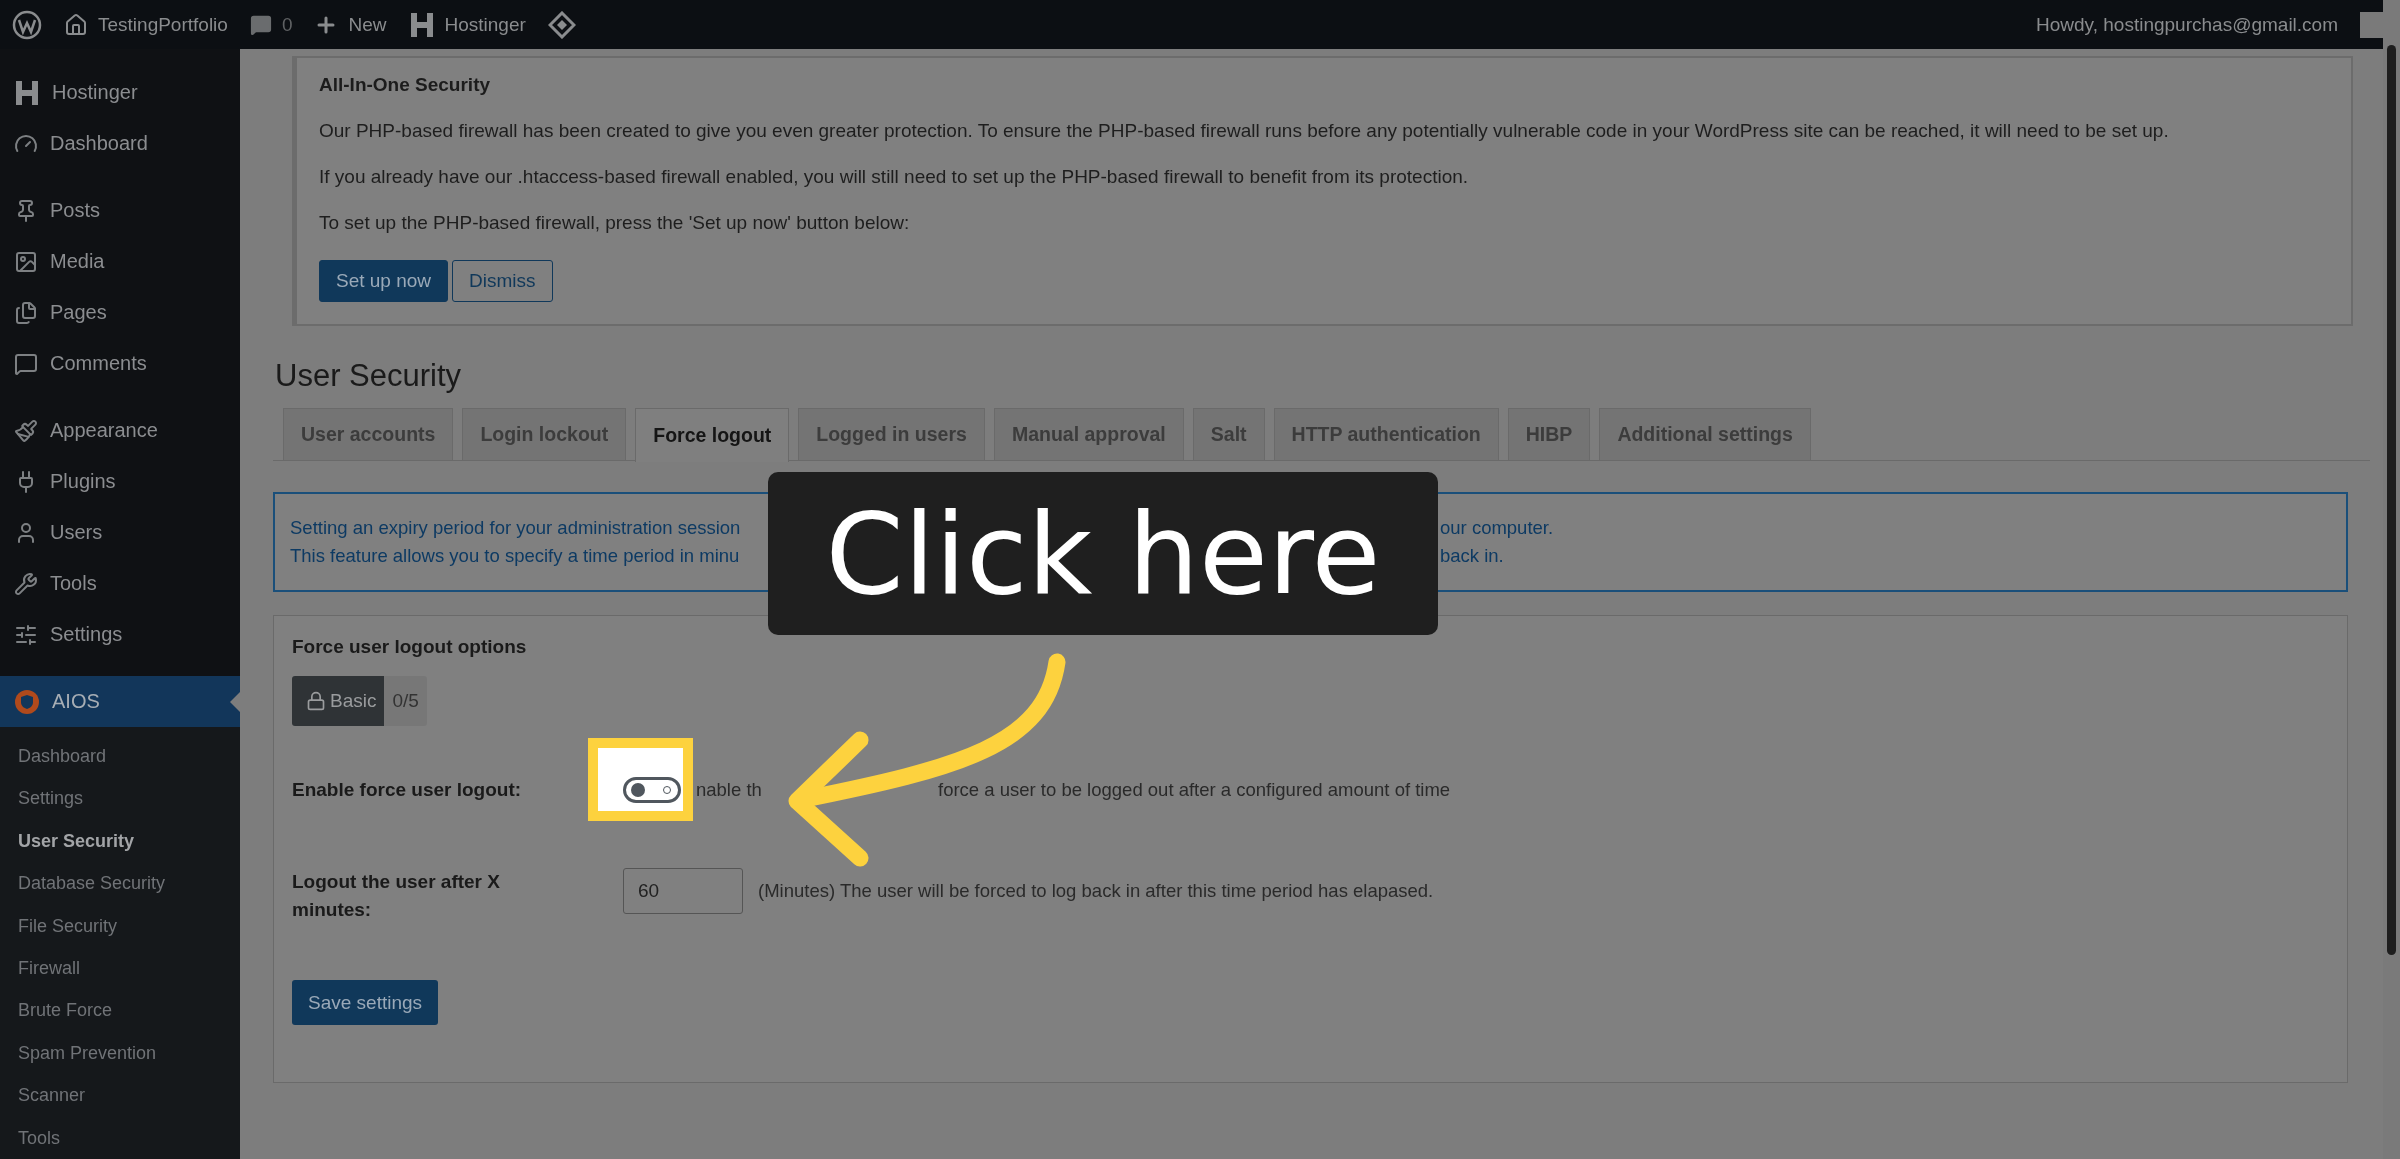 The image size is (2400, 1159). Describe the element at coordinates (26, 261) in the screenshot. I see `media-icon` at that location.